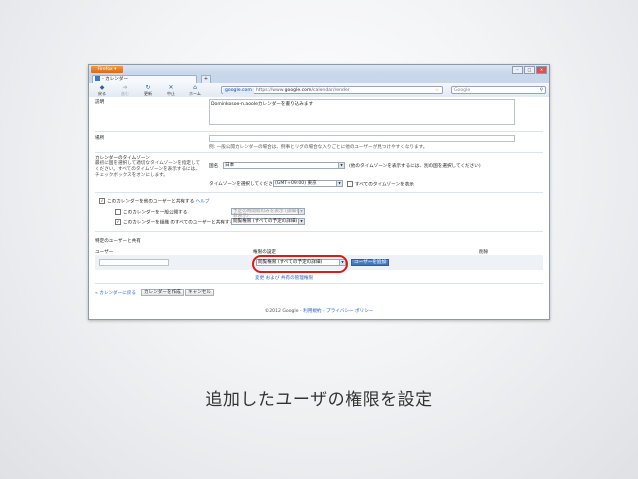  What do you see at coordinates (319, 400) in the screenshot?
I see `slide-caption: 追加したユーザの権限を設定` at bounding box center [319, 400].